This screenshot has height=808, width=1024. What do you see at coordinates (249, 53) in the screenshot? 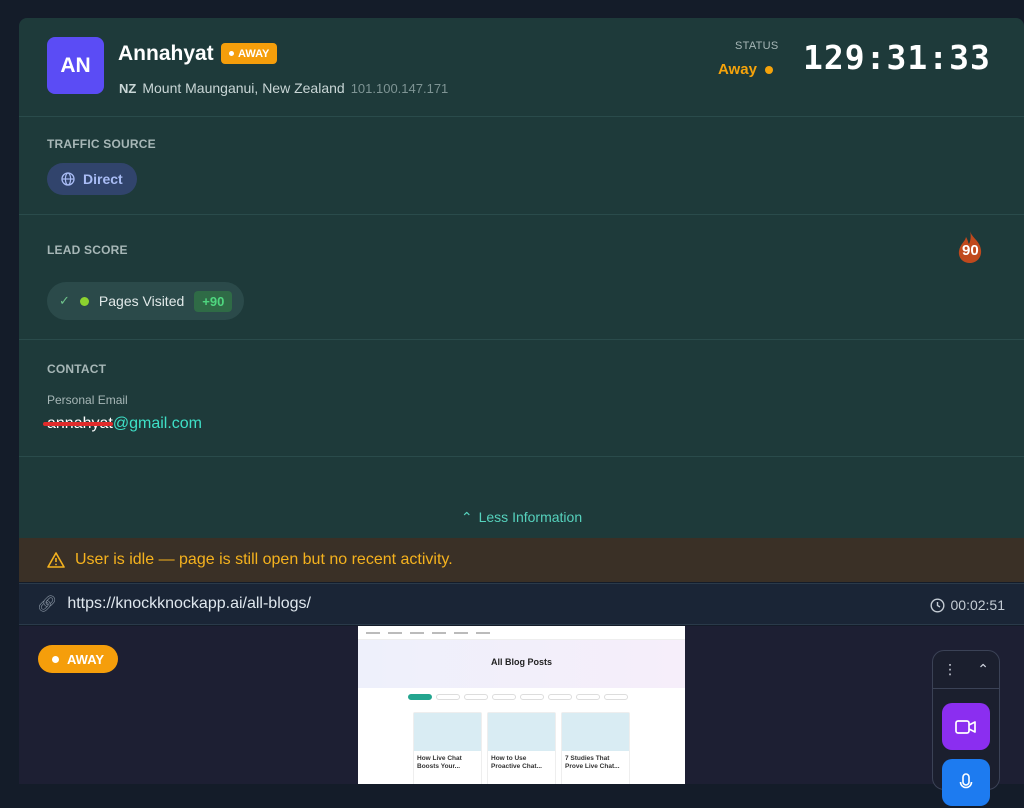
I see `away-badge: AWAY` at bounding box center [249, 53].